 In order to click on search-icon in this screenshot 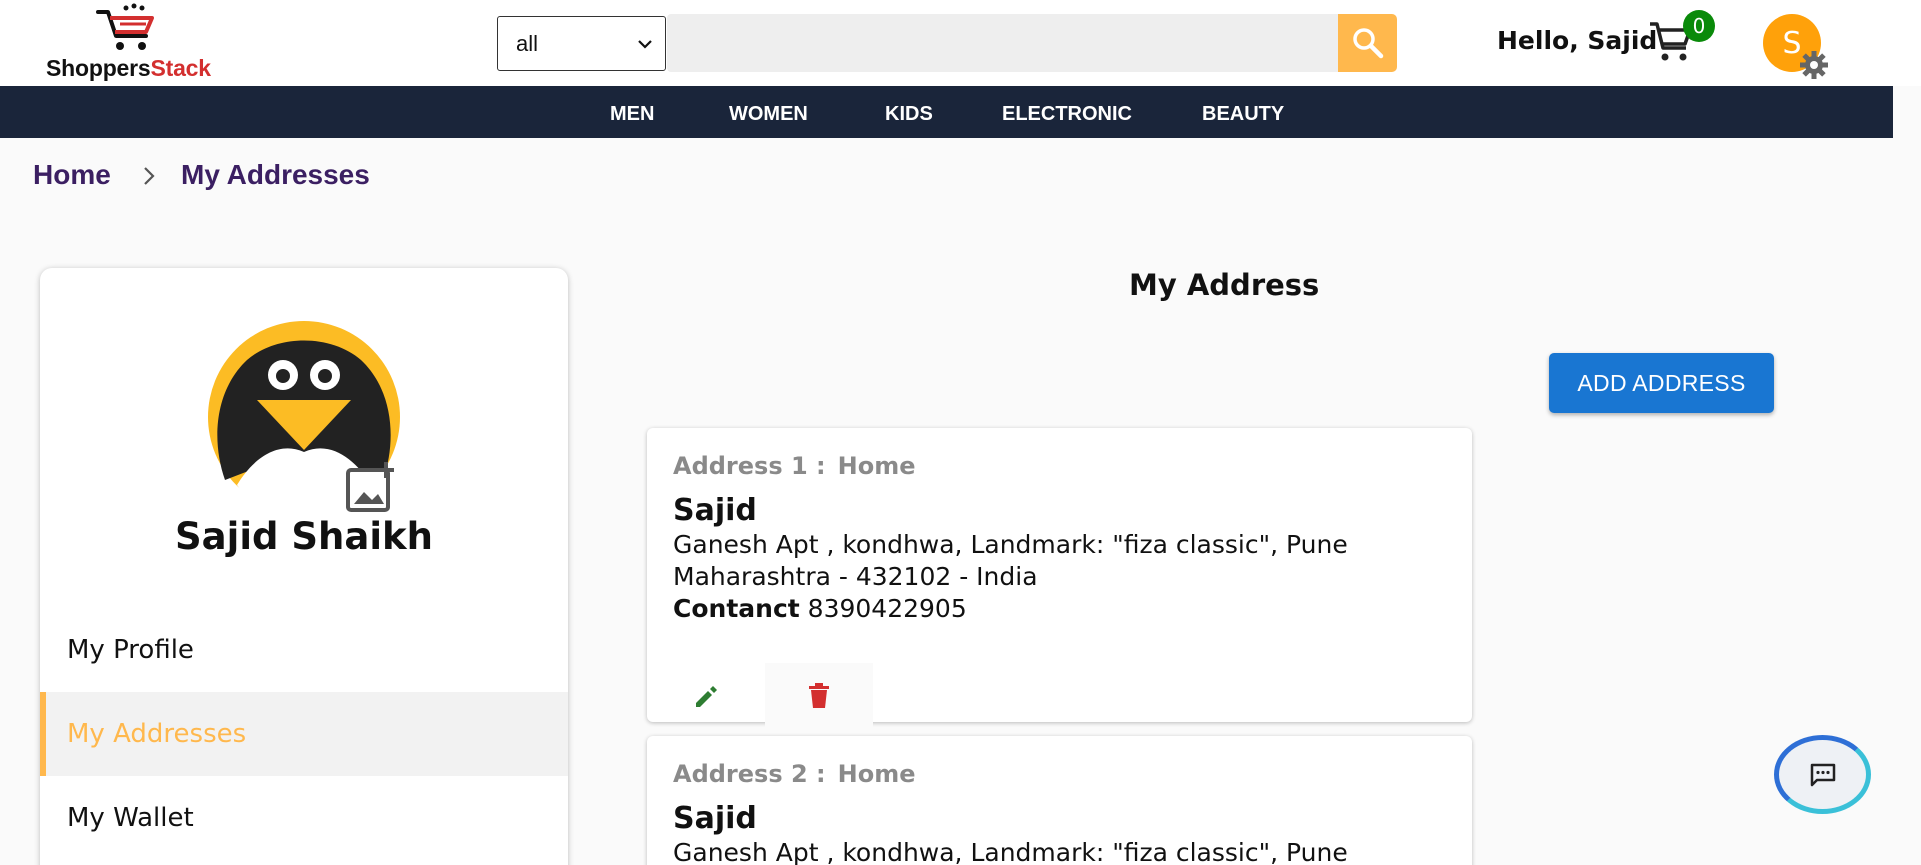, I will do `click(1367, 43)`.